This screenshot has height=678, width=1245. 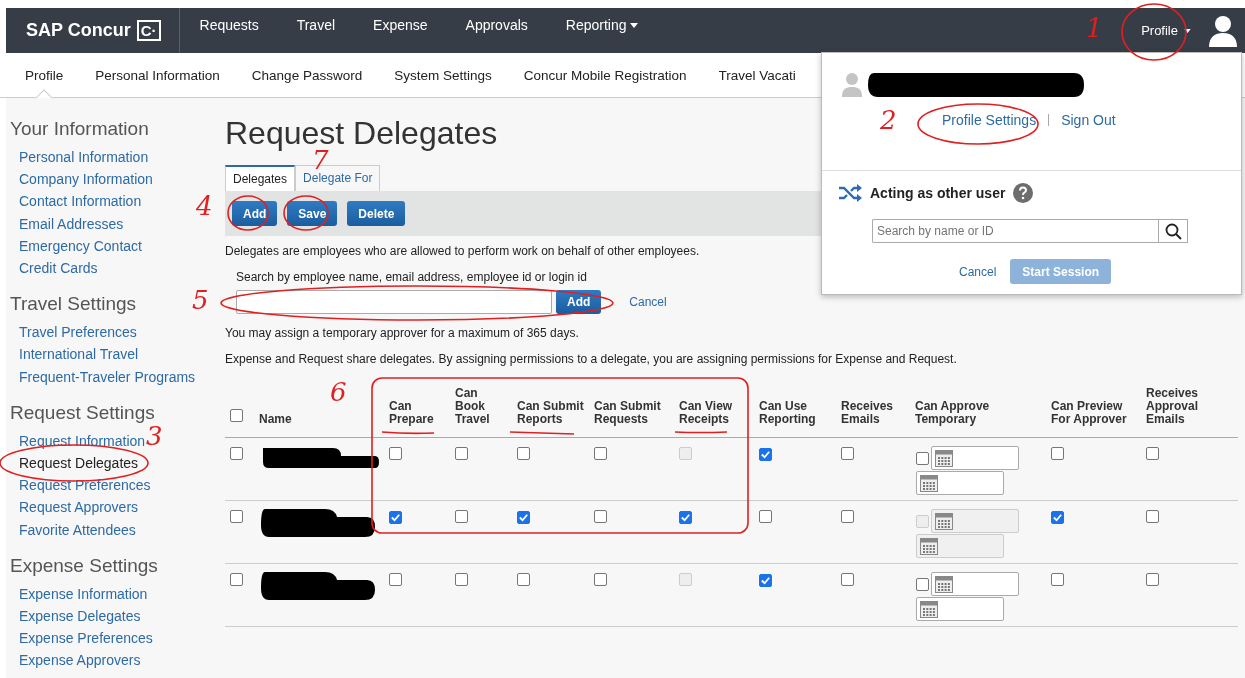 What do you see at coordinates (1173, 231) in the screenshot?
I see `search-button` at bounding box center [1173, 231].